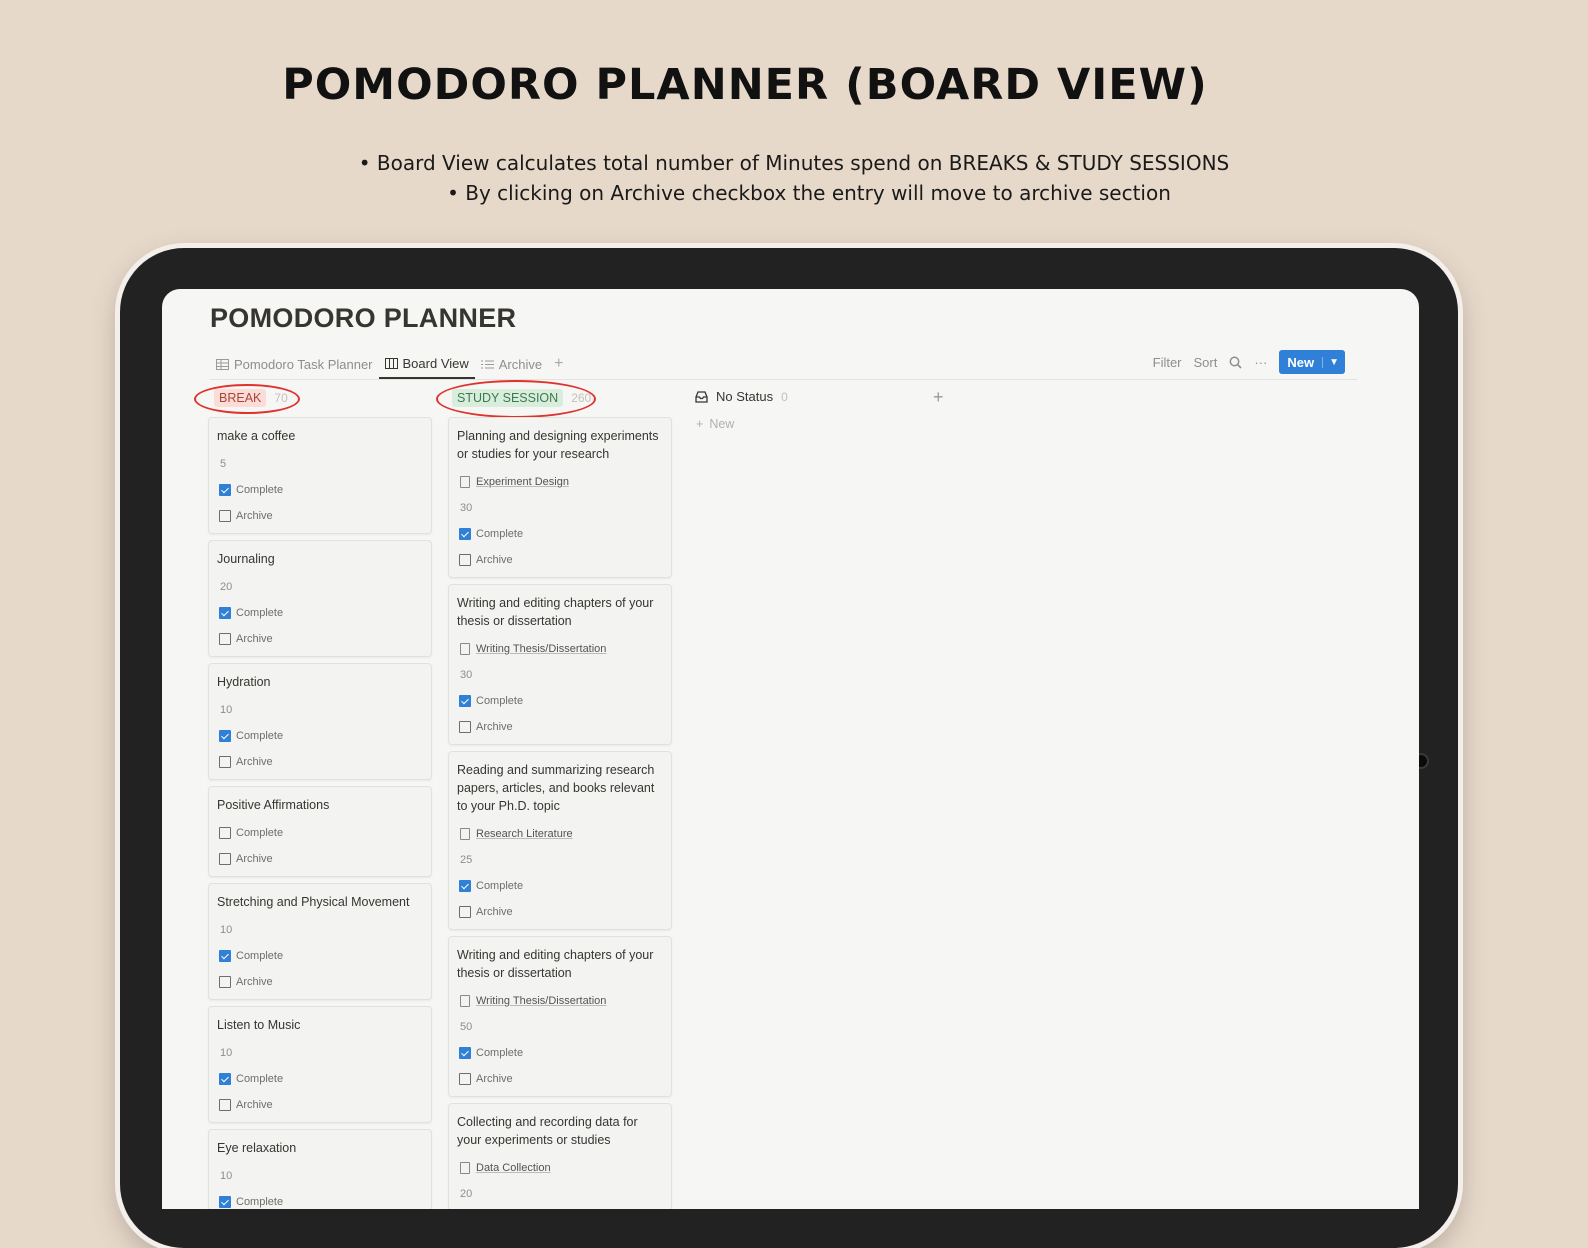 This screenshot has height=1248, width=1588. I want to click on new-button-label: New, so click(1301, 362).